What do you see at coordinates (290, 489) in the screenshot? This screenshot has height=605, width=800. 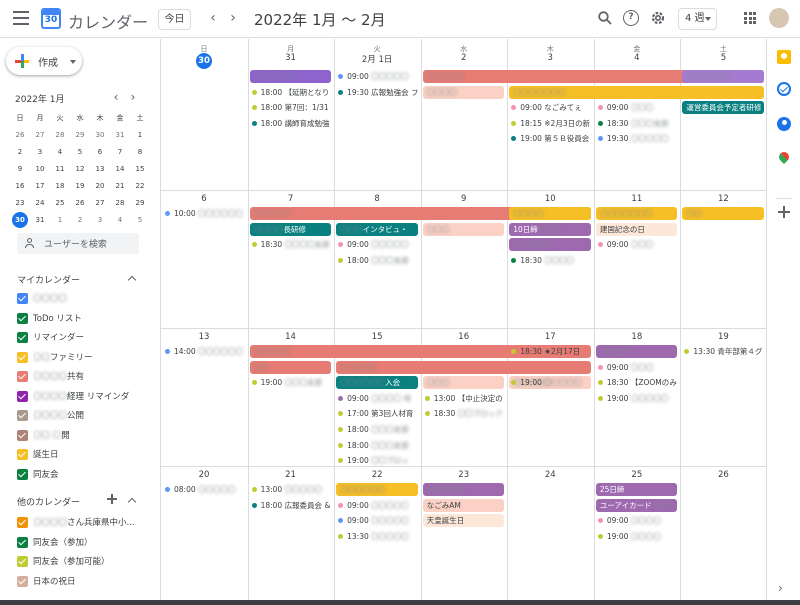 I see `timed-event: 13:00 〇〇〇〇〇` at bounding box center [290, 489].